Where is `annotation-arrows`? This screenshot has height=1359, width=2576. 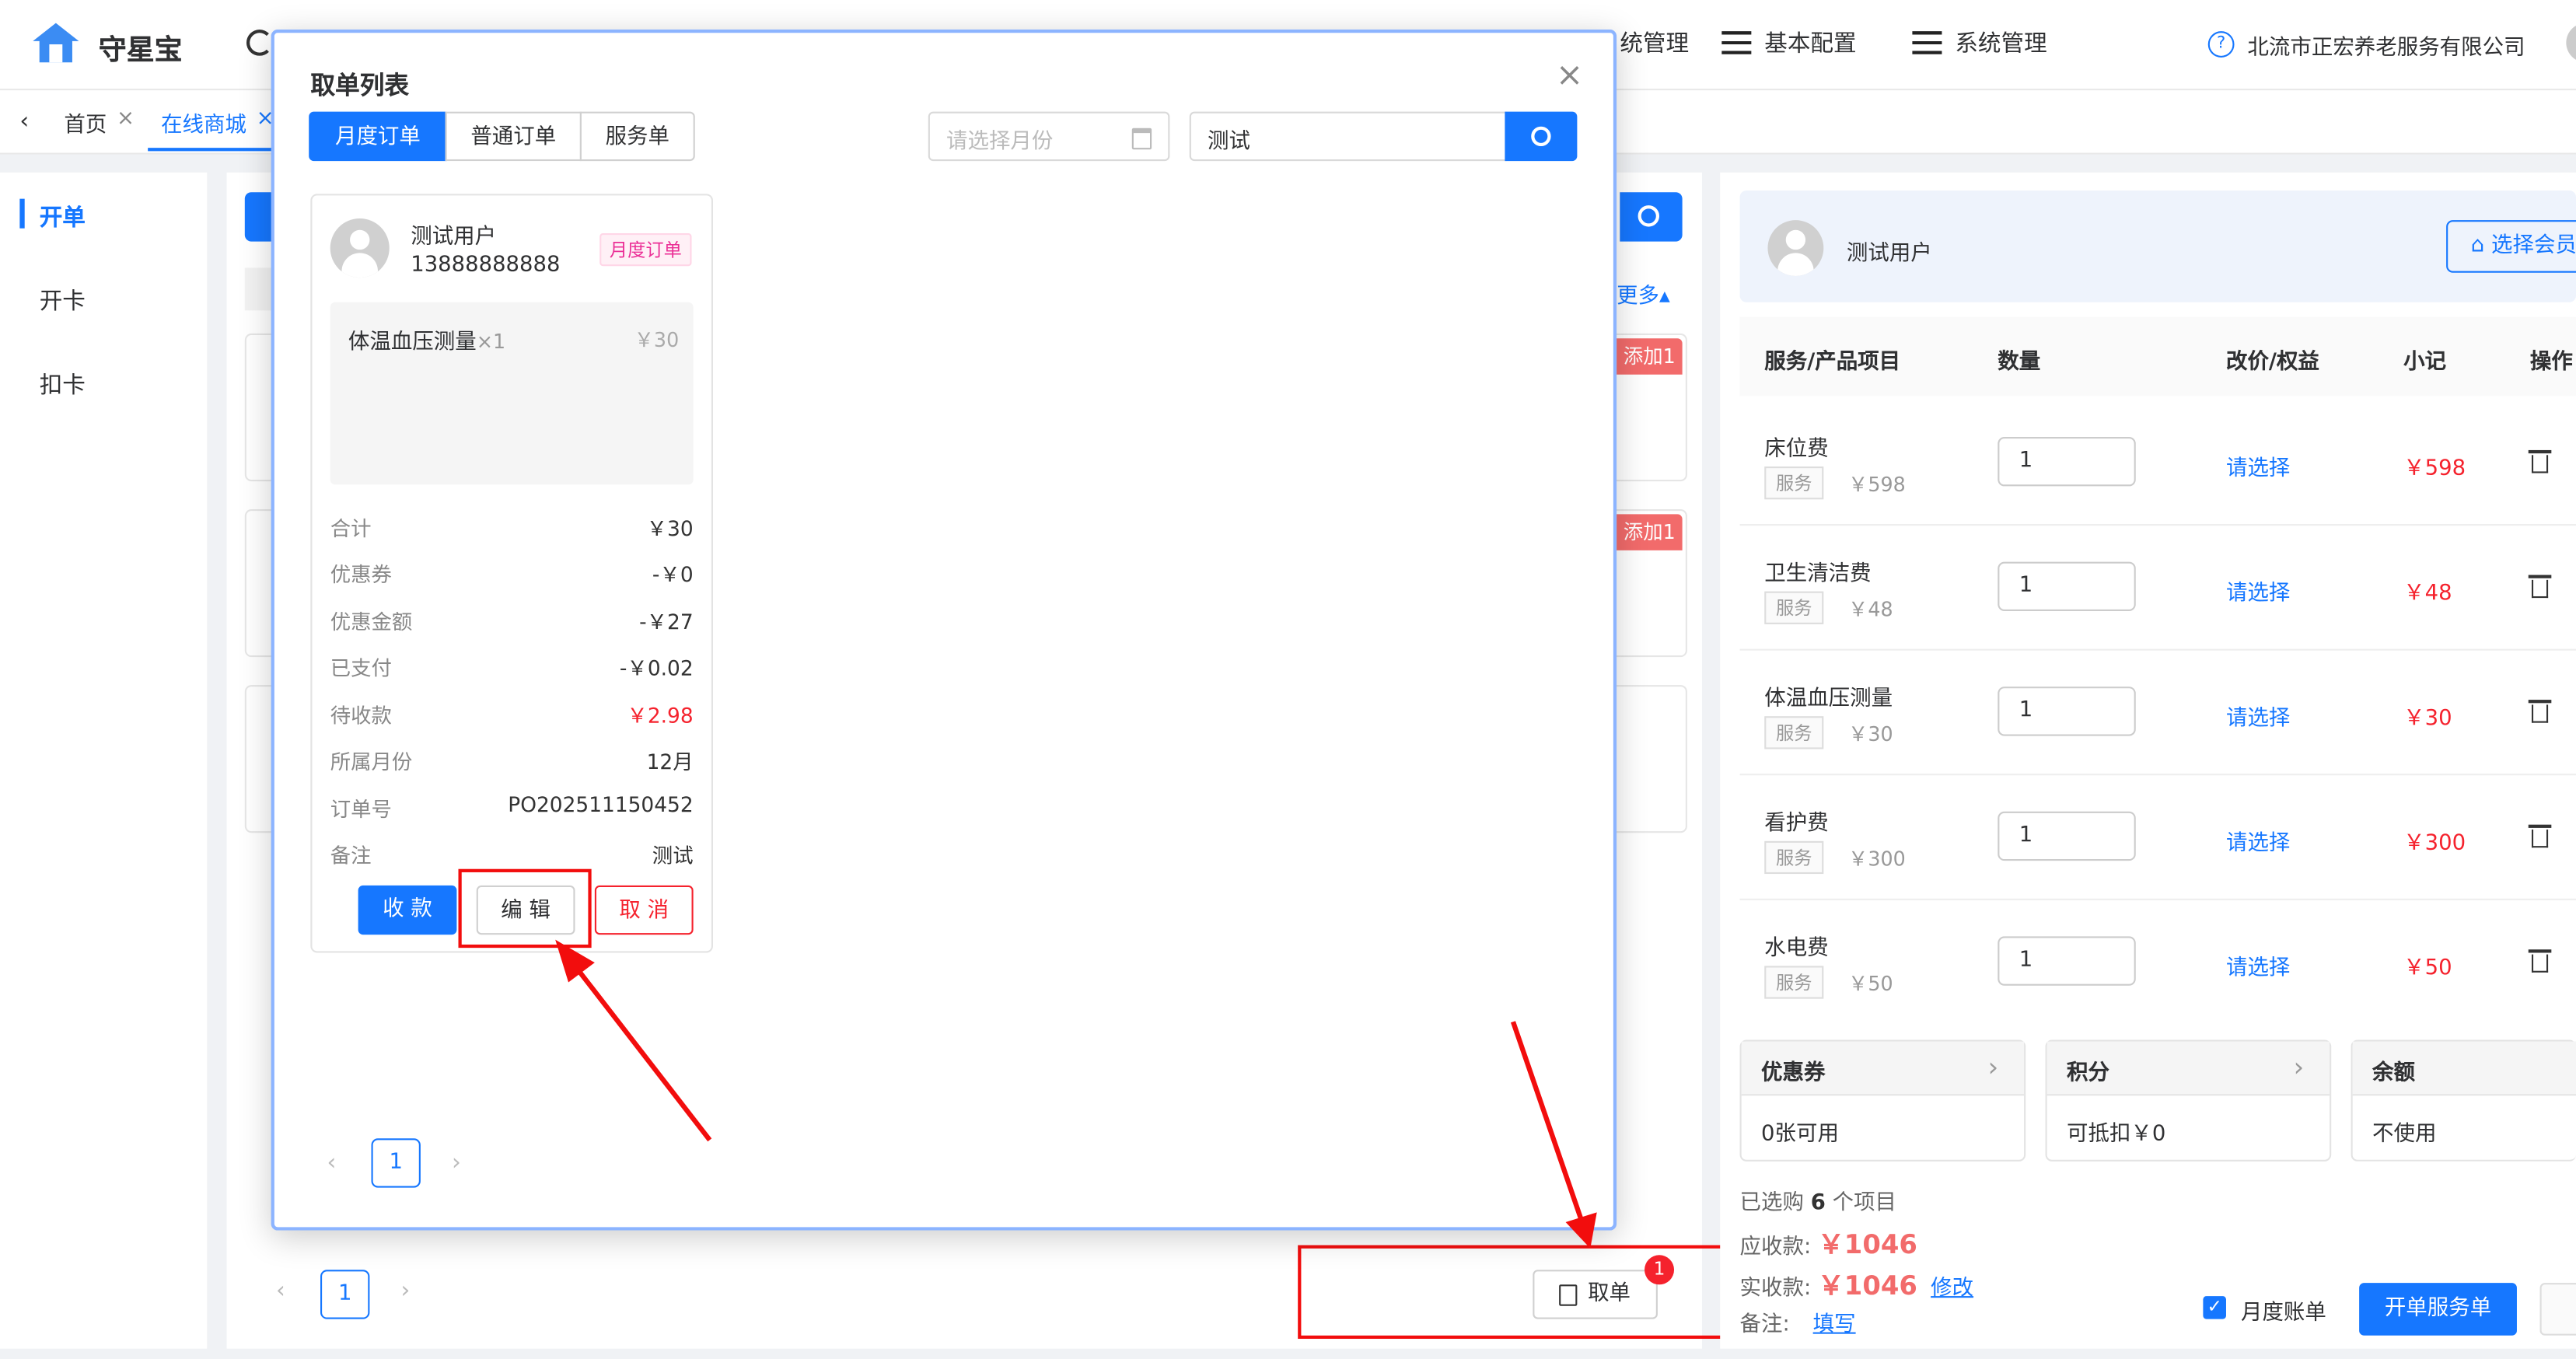 annotation-arrows is located at coordinates (1076, 1094).